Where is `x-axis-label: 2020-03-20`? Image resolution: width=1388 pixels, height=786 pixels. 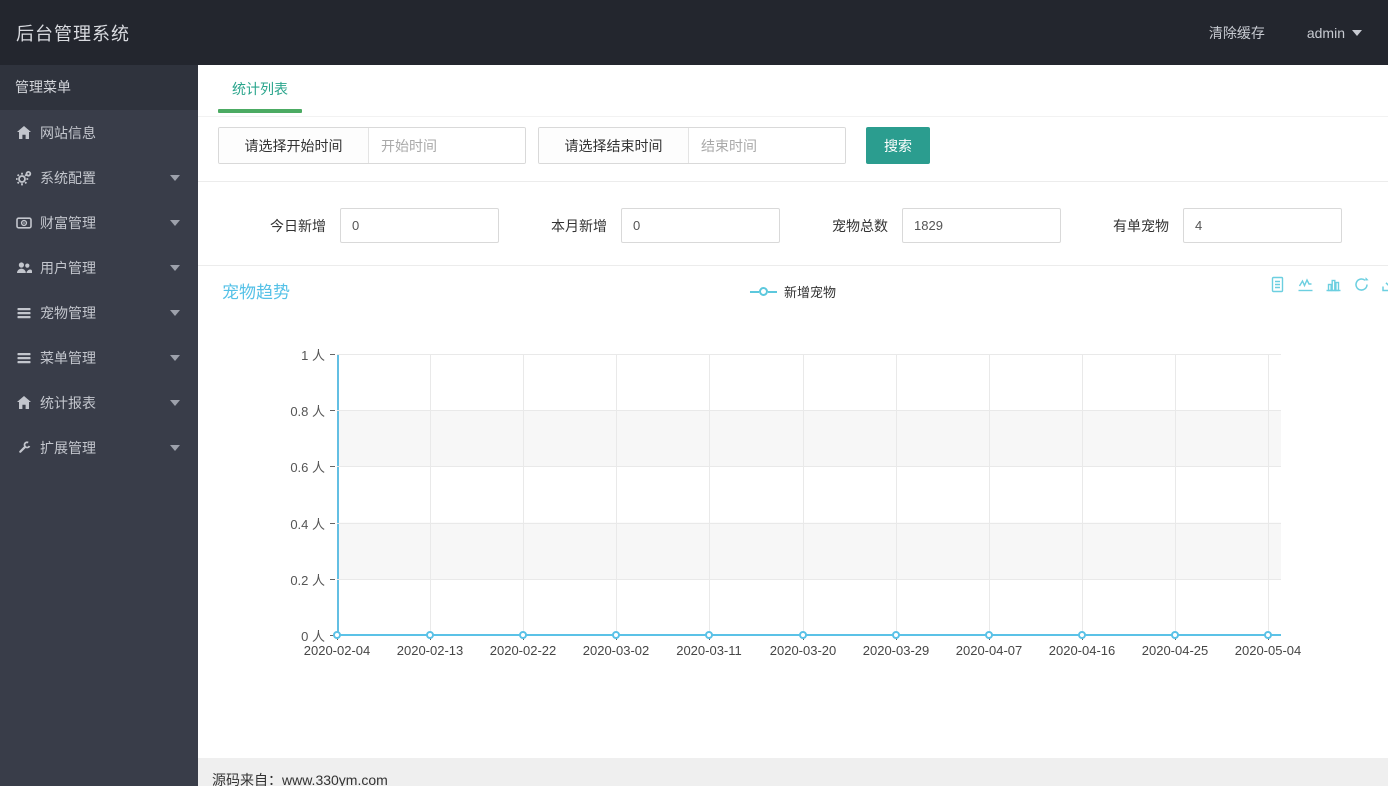 x-axis-label: 2020-03-20 is located at coordinates (803, 650).